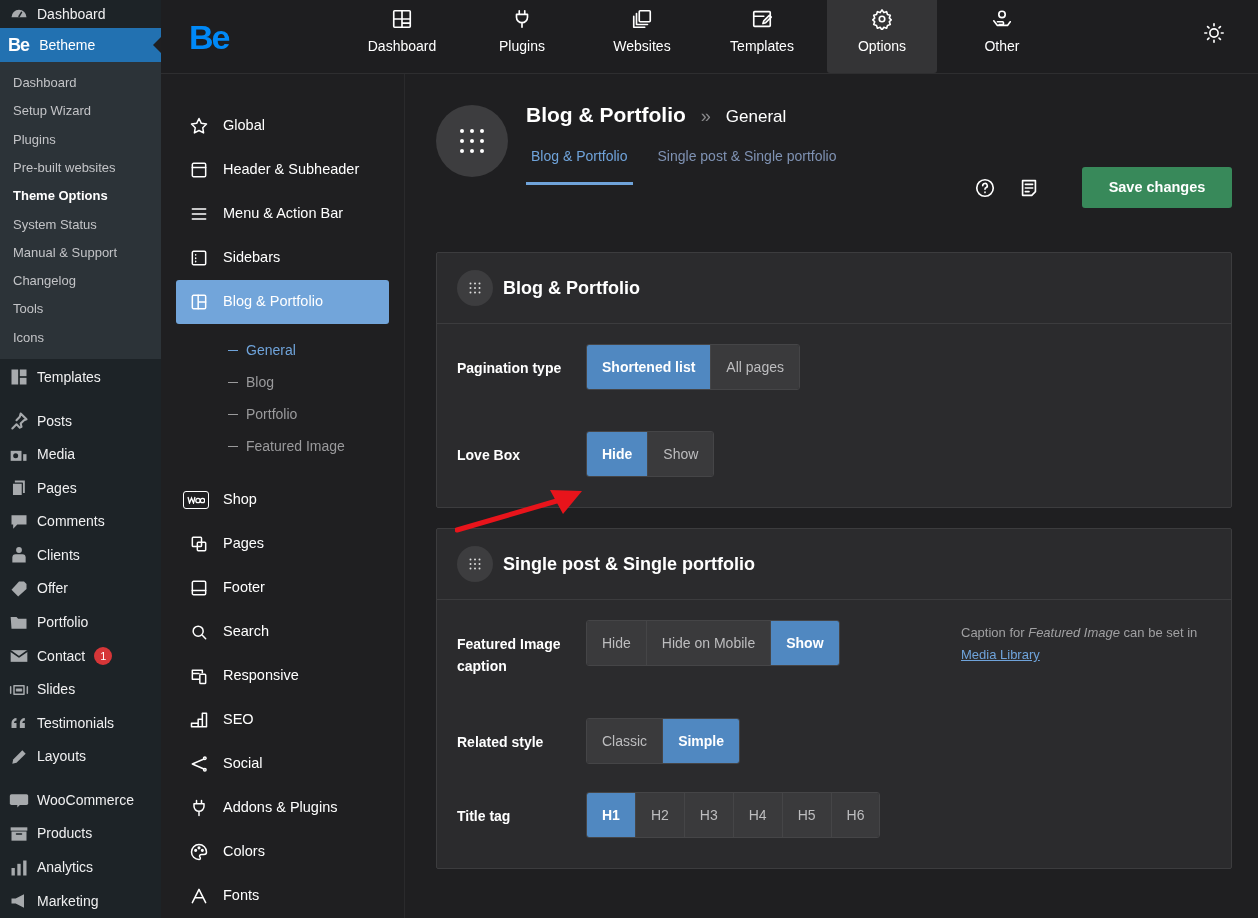 Image resolution: width=1258 pixels, height=918 pixels. Describe the element at coordinates (80, 723) in the screenshot. I see `wp-menu-item: Testimonials` at that location.